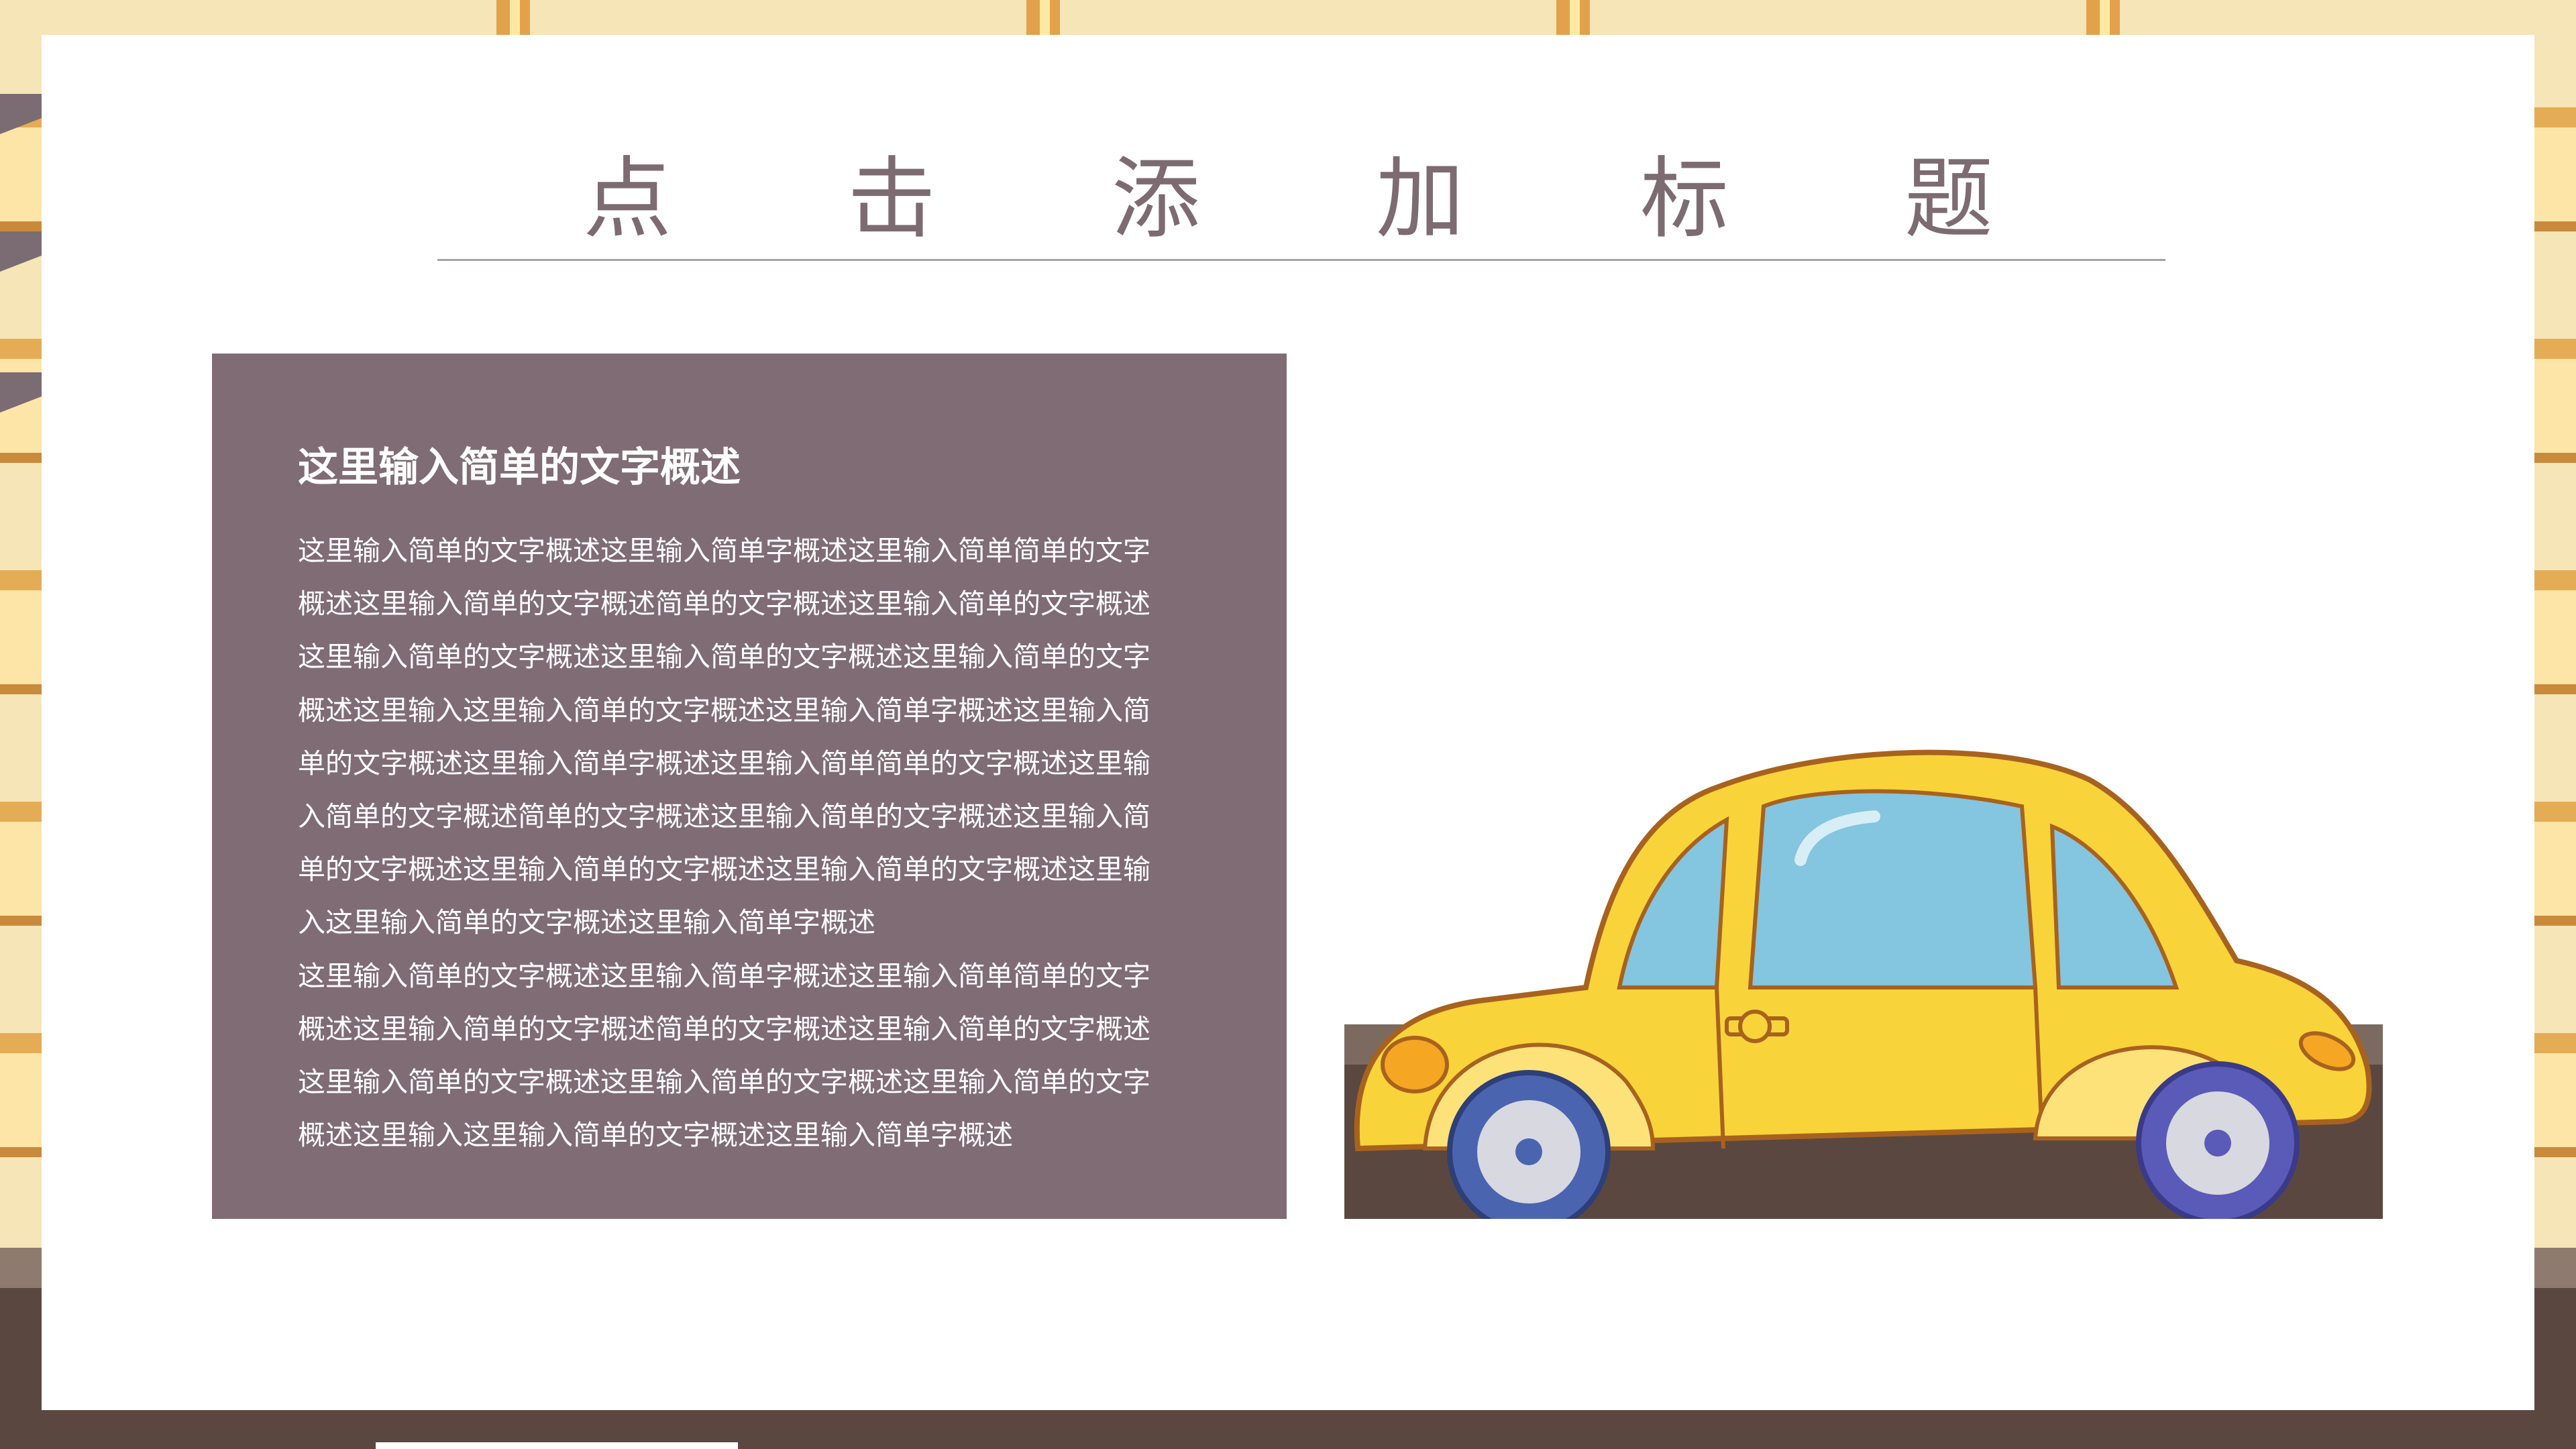  I want to click on door-handle-knob, so click(1755, 1026).